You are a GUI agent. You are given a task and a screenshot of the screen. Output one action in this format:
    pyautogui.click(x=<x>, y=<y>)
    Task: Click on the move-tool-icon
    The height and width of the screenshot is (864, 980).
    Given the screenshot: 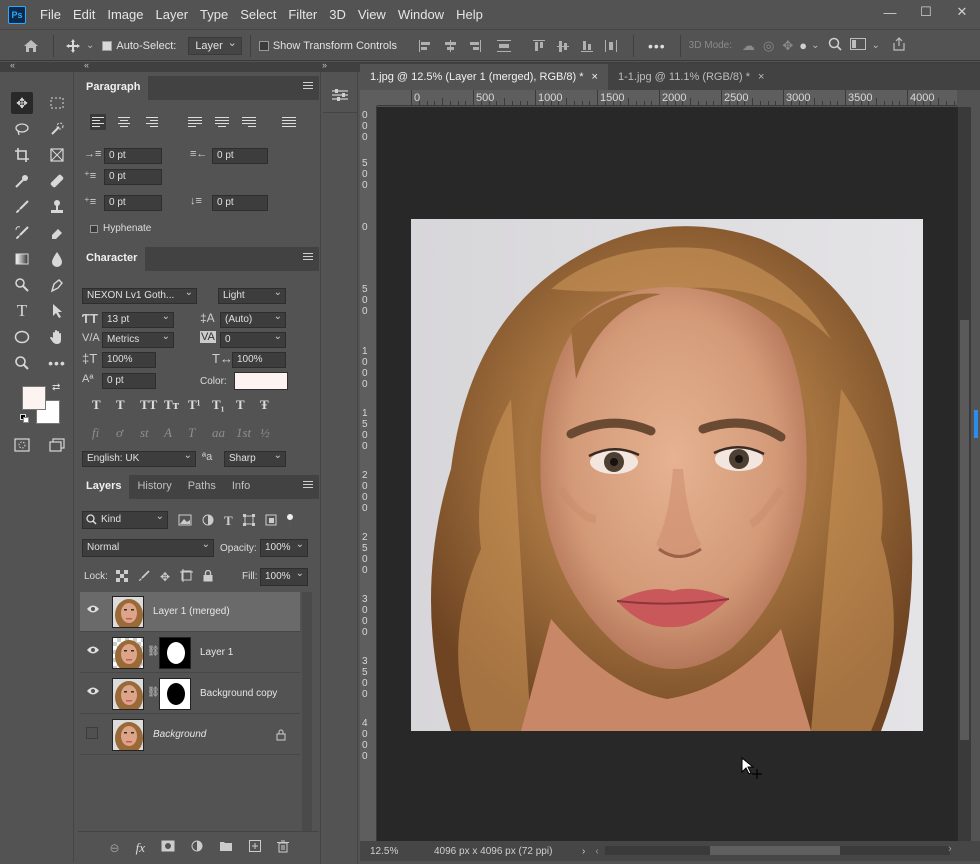 What is the action you would take?
    pyautogui.click(x=73, y=46)
    